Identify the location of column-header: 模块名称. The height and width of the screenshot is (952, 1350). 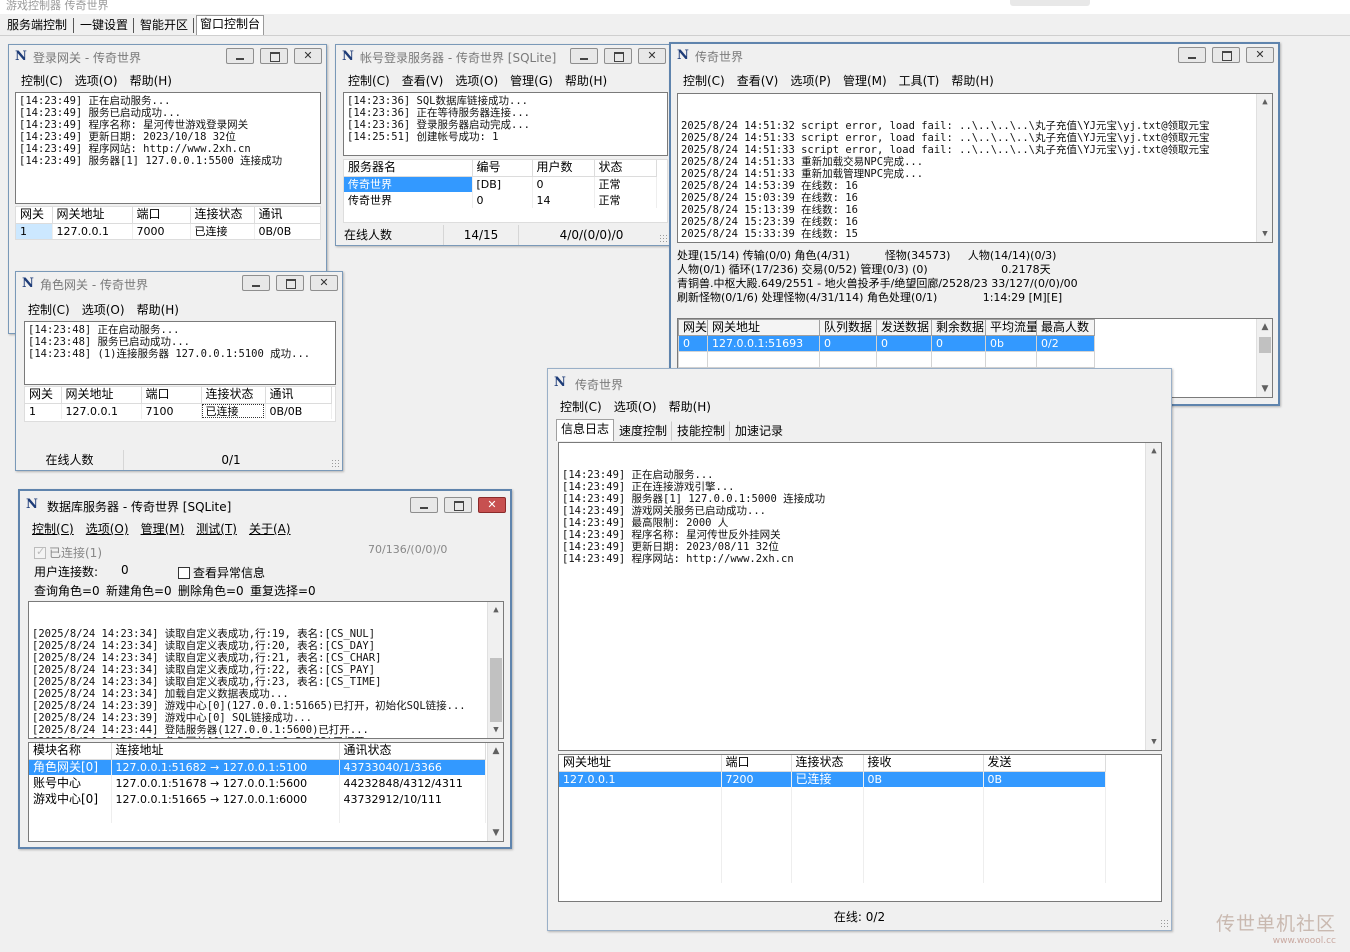
(70, 751).